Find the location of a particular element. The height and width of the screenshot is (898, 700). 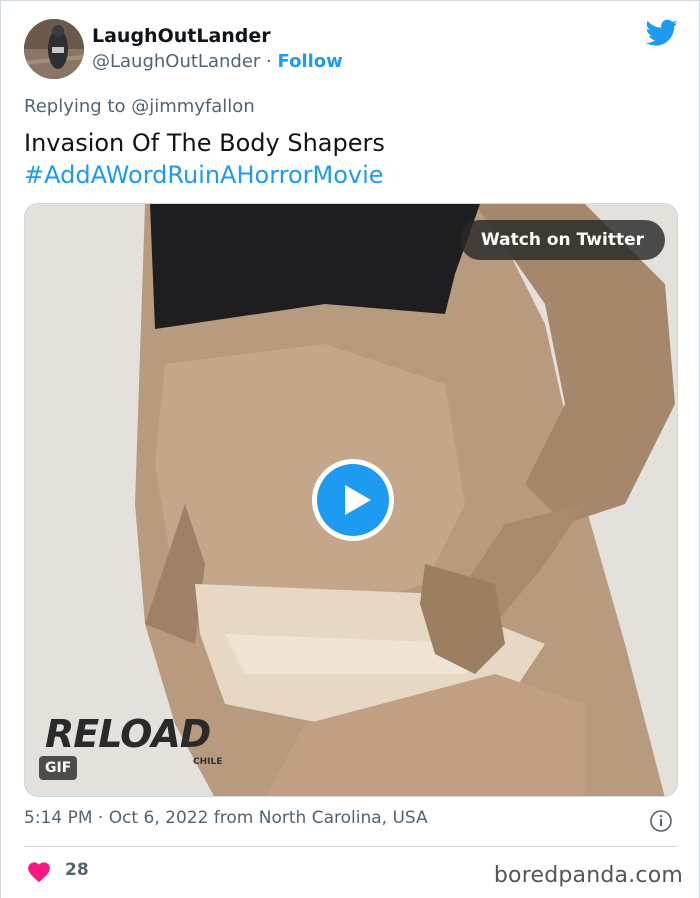

replying-to: Replying to @jimmyfallon is located at coordinates (139, 106).